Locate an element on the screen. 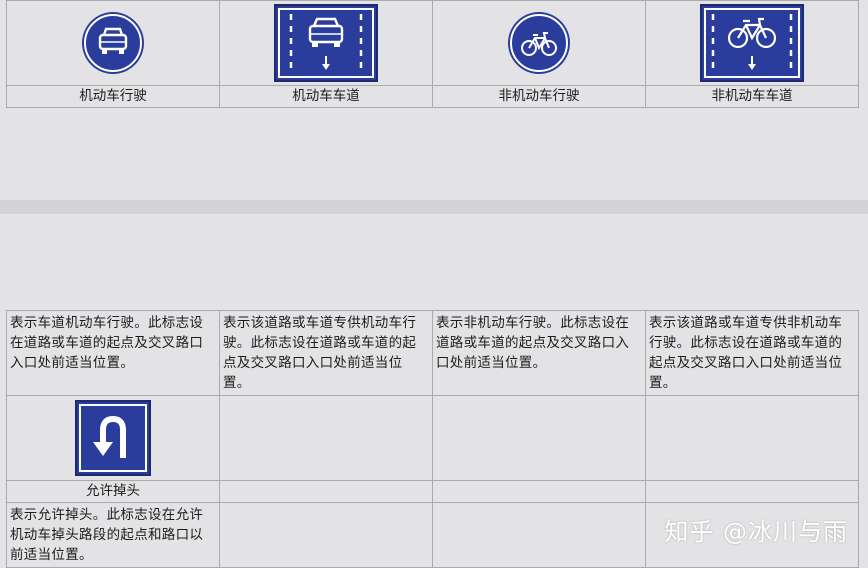 This screenshot has height=568, width=868. sign-label: 机动车车道 is located at coordinates (326, 96).